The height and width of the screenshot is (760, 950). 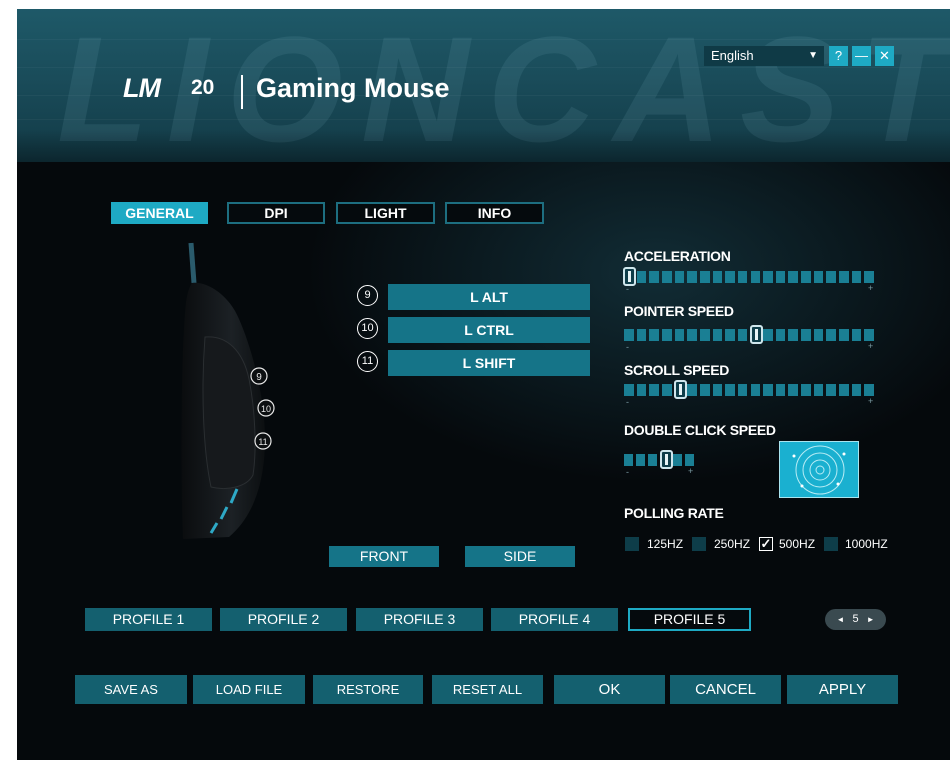 What do you see at coordinates (228, 390) in the screenshot?
I see `mouse-side-image: 9 10 11` at bounding box center [228, 390].